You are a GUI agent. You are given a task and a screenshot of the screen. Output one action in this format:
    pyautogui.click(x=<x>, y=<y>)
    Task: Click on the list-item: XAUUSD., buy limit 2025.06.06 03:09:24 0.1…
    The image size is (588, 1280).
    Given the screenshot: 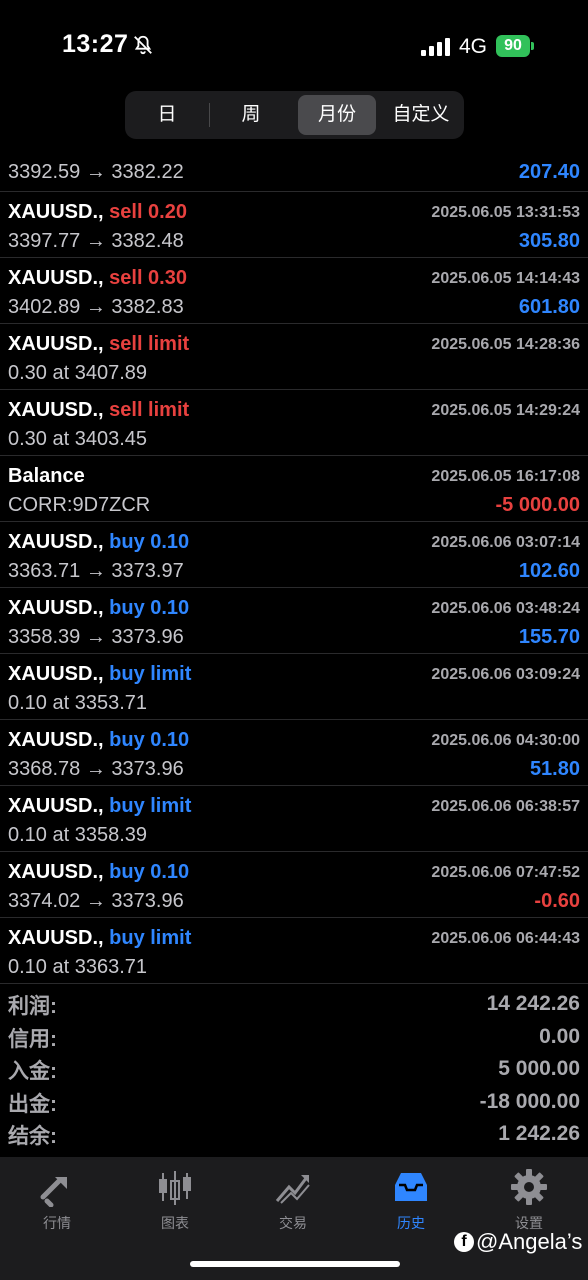 What is the action you would take?
    pyautogui.click(x=294, y=687)
    